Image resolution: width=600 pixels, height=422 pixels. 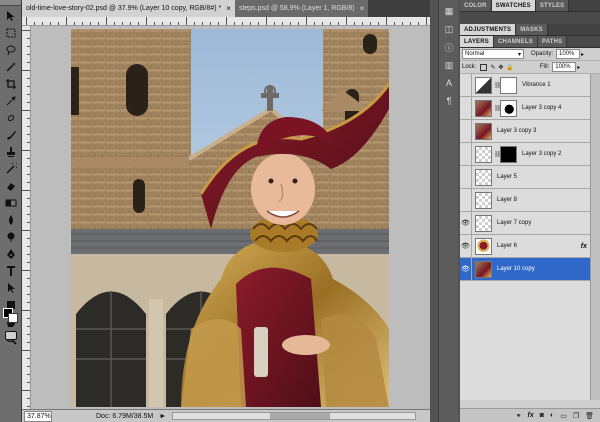 I want to click on gradient-tool-icon, so click(x=11, y=202).